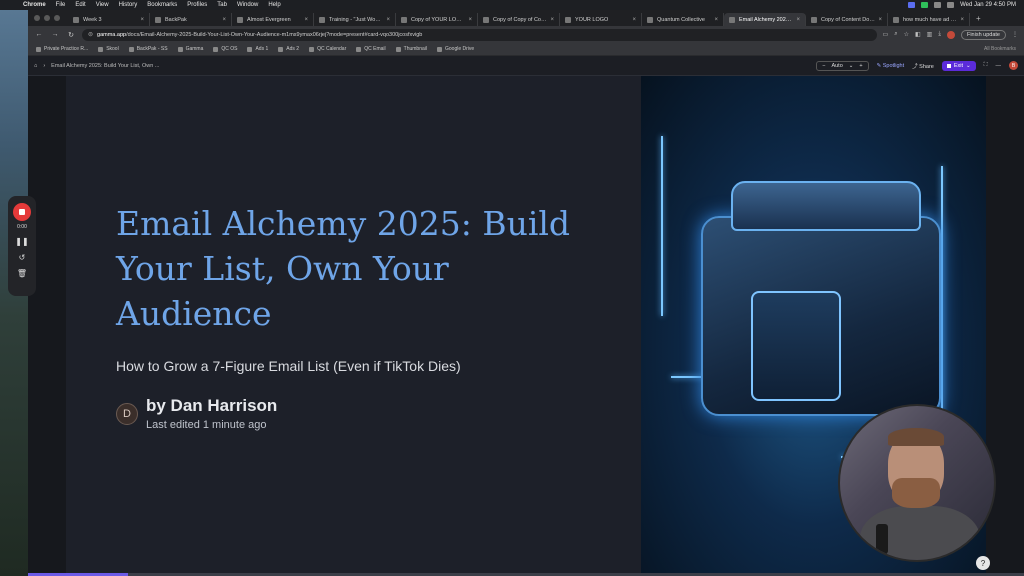 The image size is (1024, 576). I want to click on recording-time: 0:00, so click(22, 227).